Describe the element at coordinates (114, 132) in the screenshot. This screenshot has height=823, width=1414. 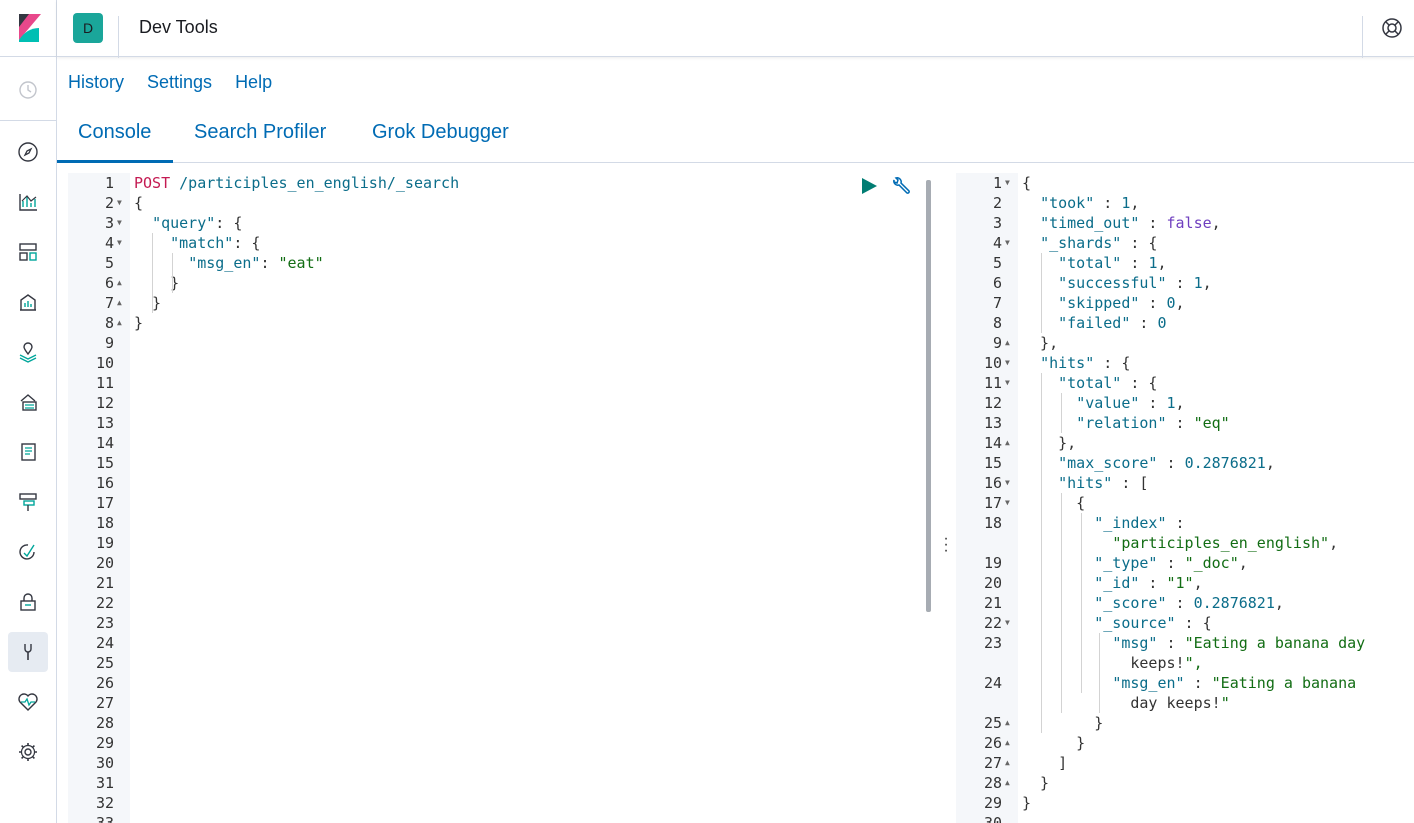
I see `tab-console: Console` at that location.